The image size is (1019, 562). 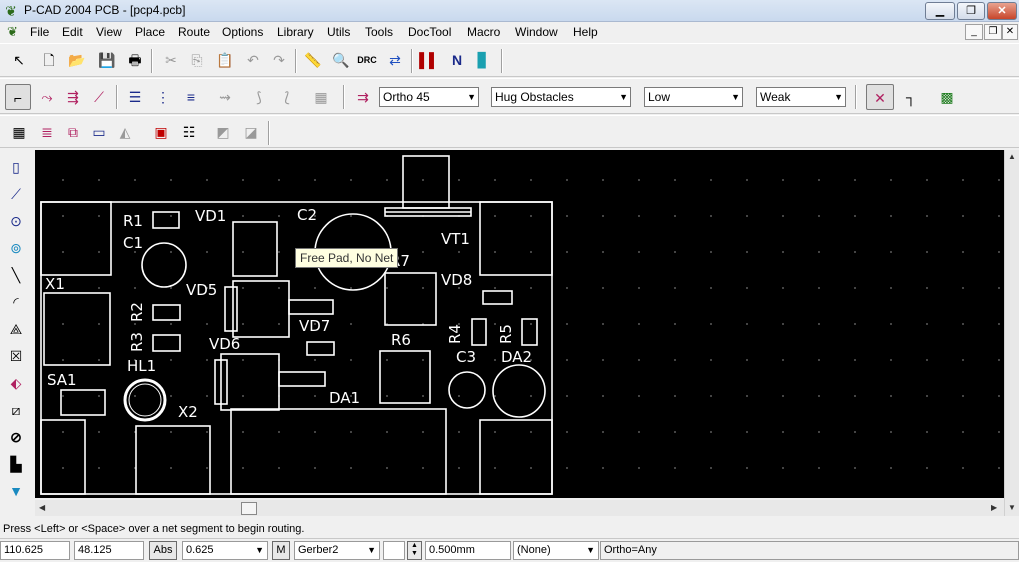 What do you see at coordinates (801, 97) in the screenshot?
I see `strength-dropdown: Weak ▼` at bounding box center [801, 97].